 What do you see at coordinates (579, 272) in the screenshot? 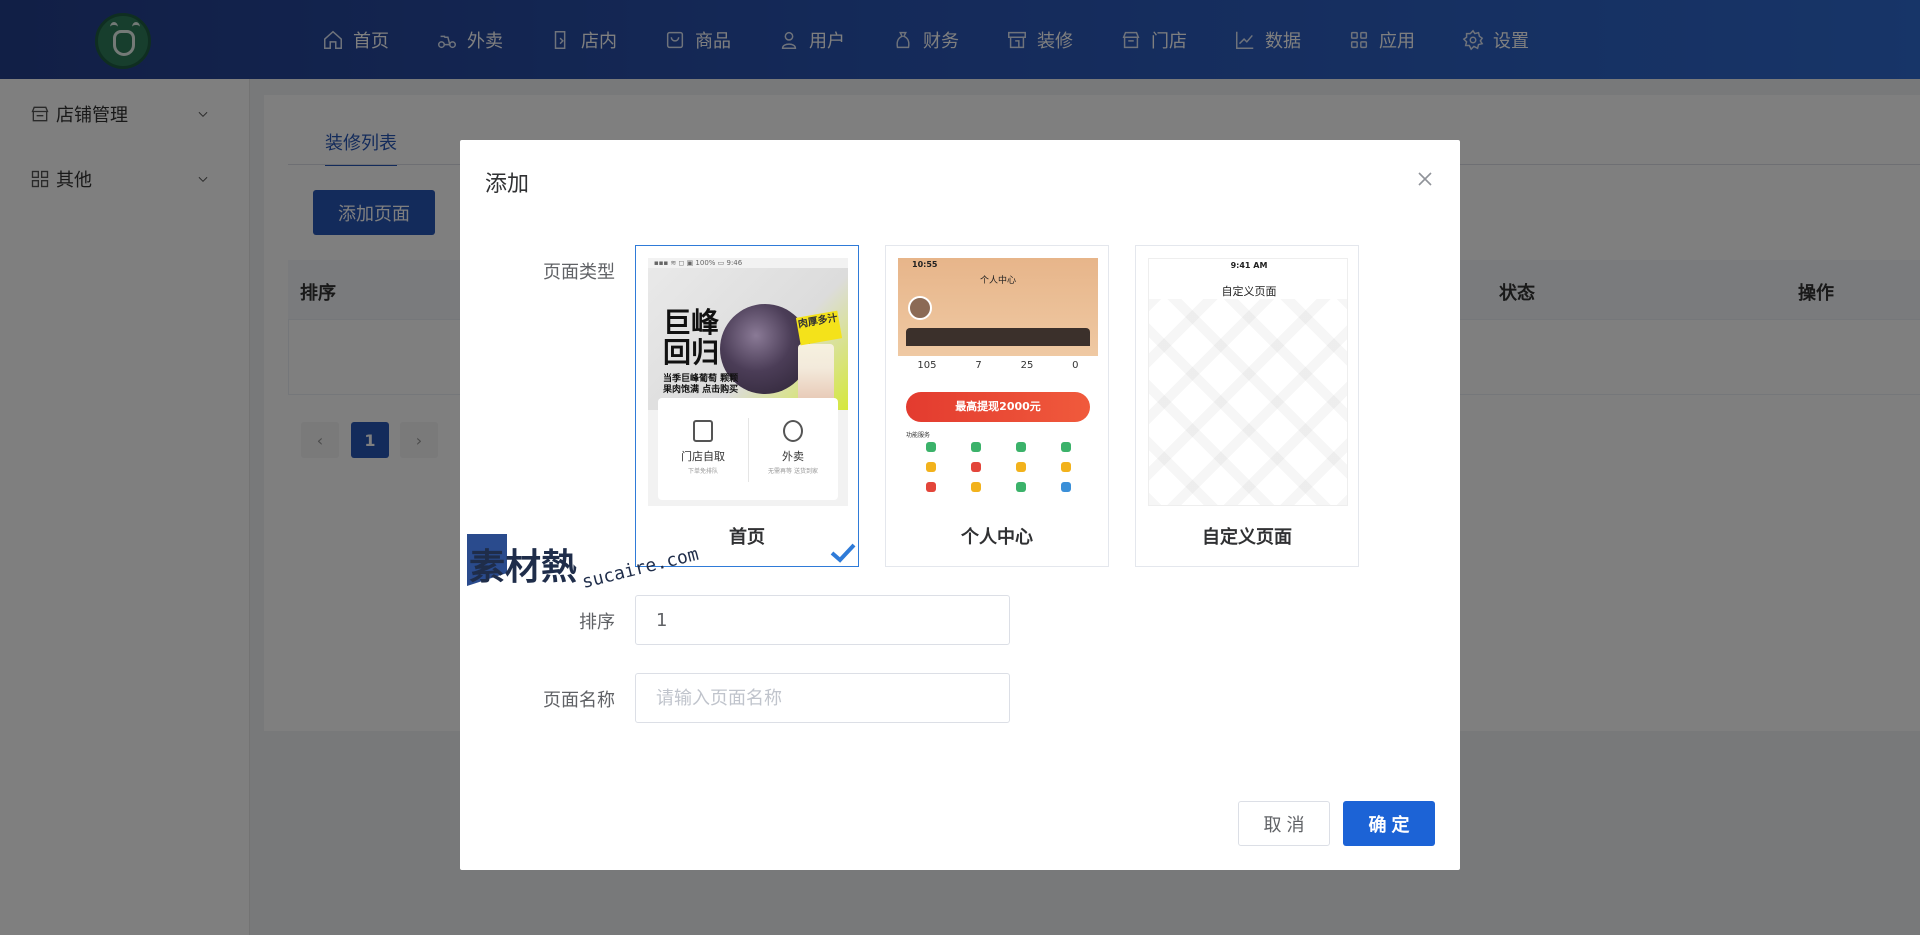
I see `page-type-label: 页面类型` at bounding box center [579, 272].